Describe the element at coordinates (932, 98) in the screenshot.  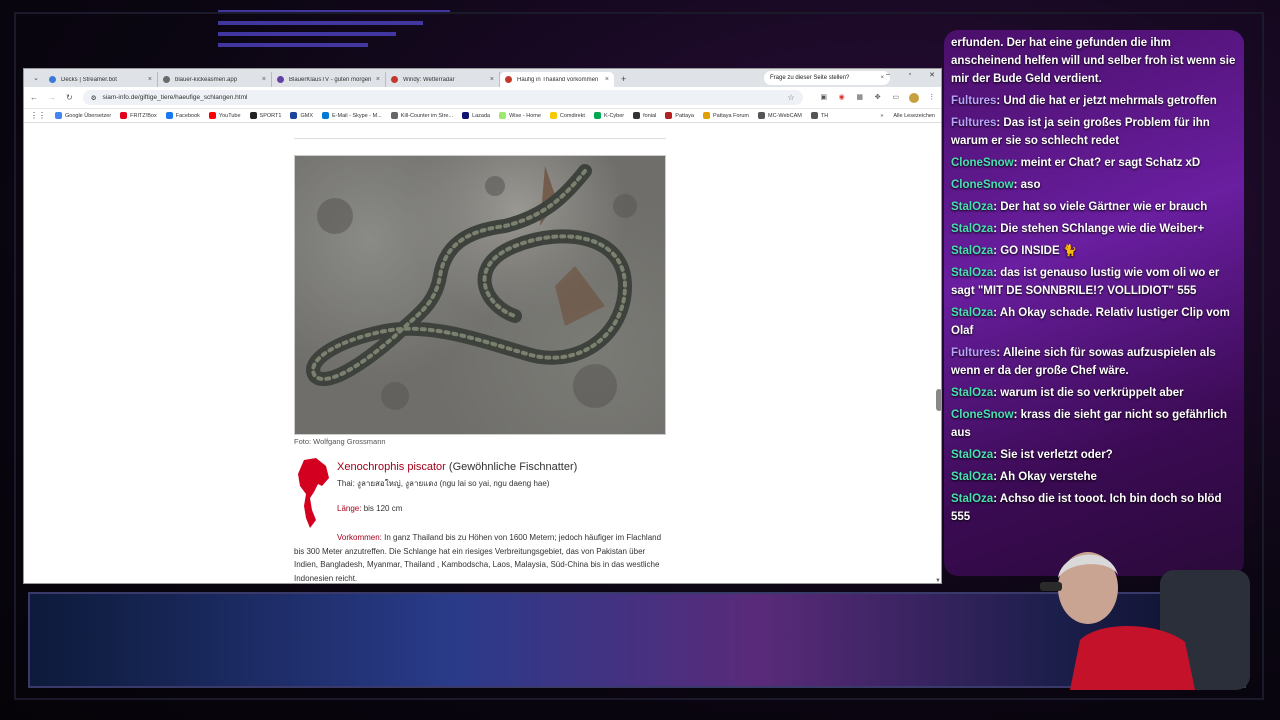
I see `menu-icon: ⋮` at that location.